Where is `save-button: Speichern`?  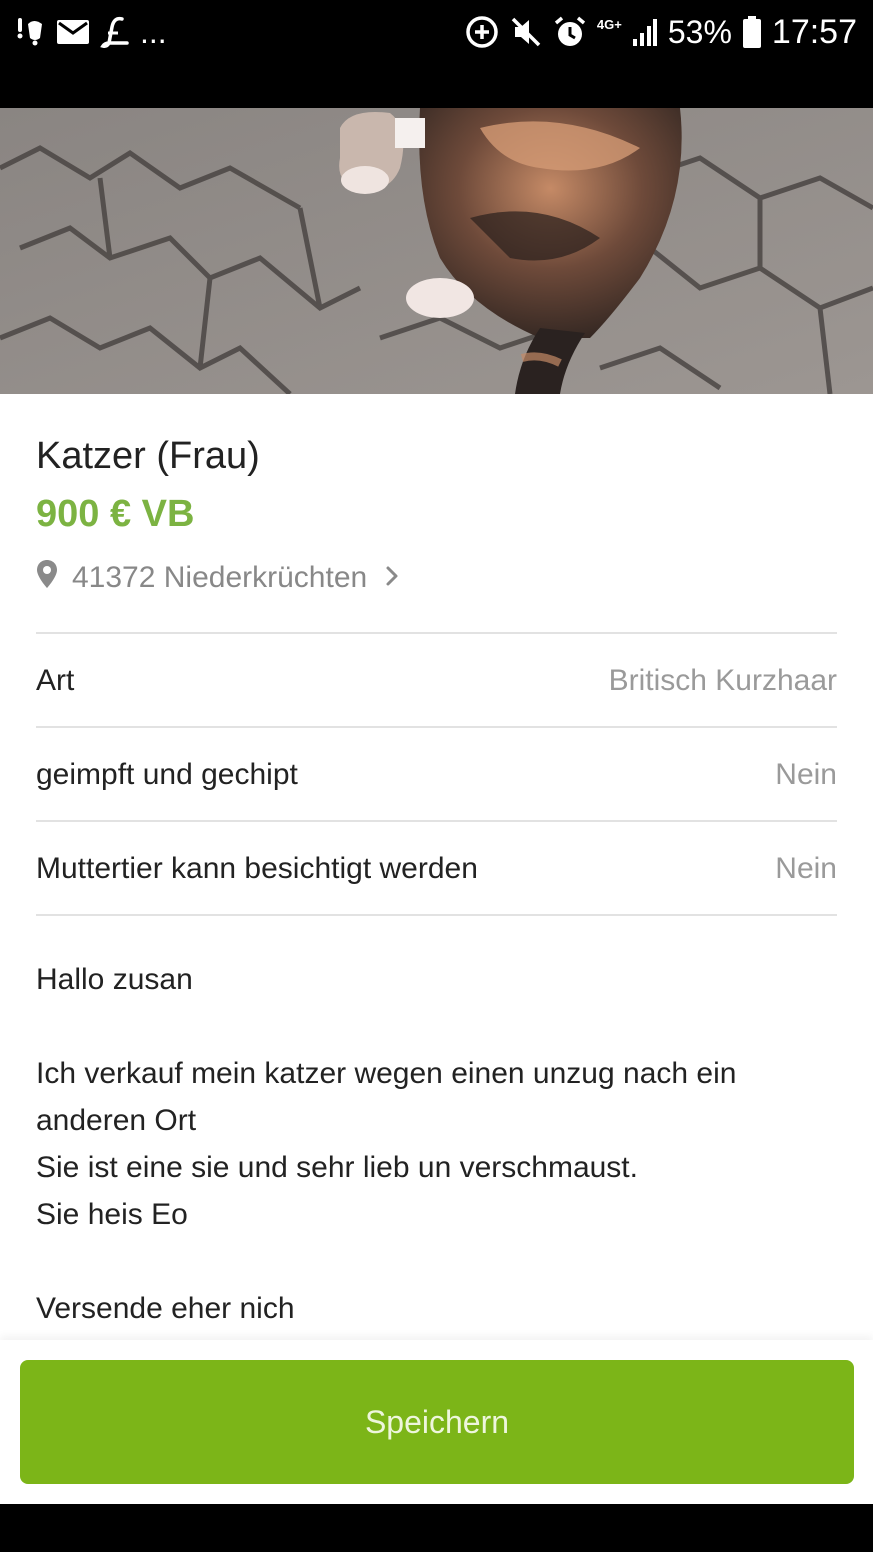
save-button: Speichern is located at coordinates (437, 1422).